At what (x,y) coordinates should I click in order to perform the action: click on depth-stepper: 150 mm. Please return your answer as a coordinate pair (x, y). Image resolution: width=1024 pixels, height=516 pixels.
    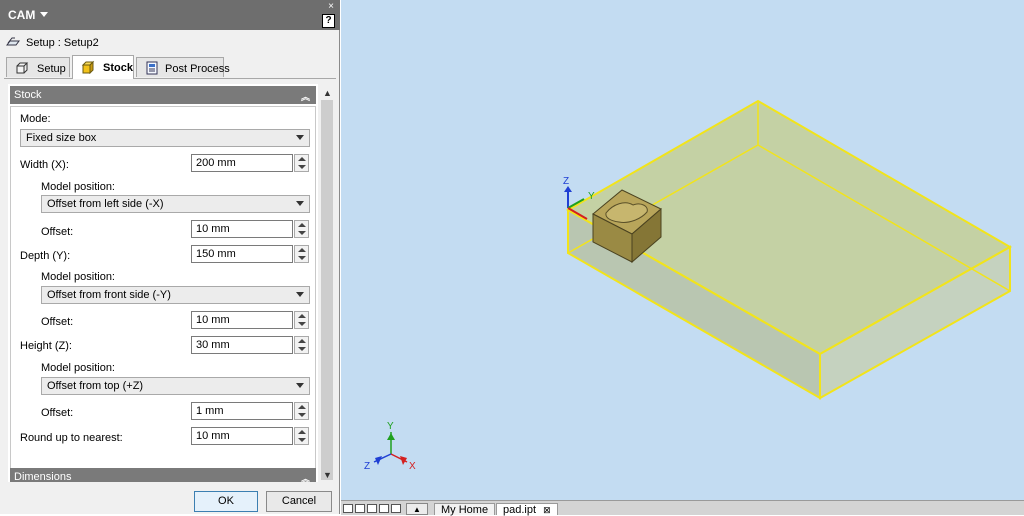
    Looking at the image, I should click on (251, 254).